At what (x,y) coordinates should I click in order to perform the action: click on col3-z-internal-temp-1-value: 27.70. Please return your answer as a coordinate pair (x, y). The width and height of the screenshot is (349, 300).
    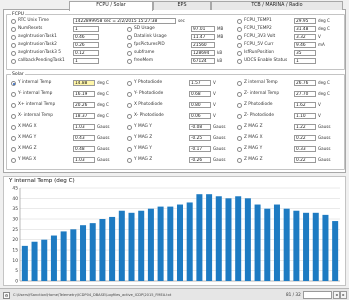
    Looking at the image, I should click on (305, 94).